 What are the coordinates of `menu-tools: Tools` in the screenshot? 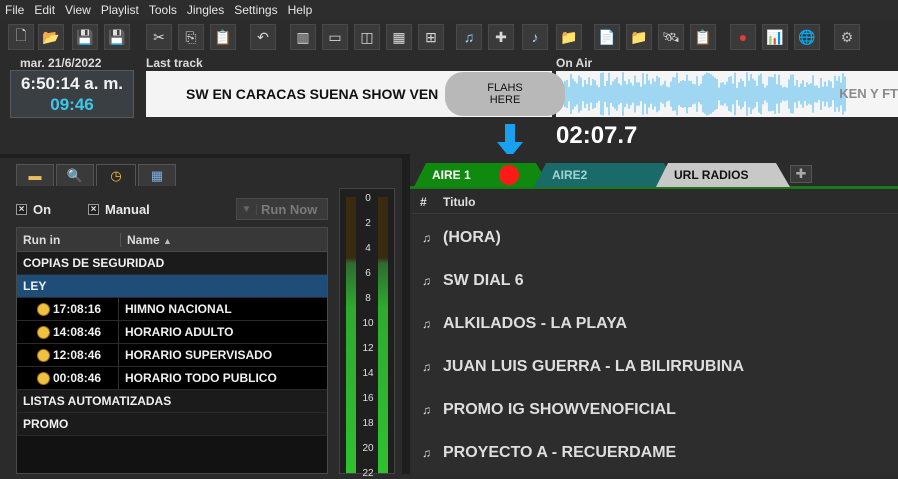 It's located at (163, 10).